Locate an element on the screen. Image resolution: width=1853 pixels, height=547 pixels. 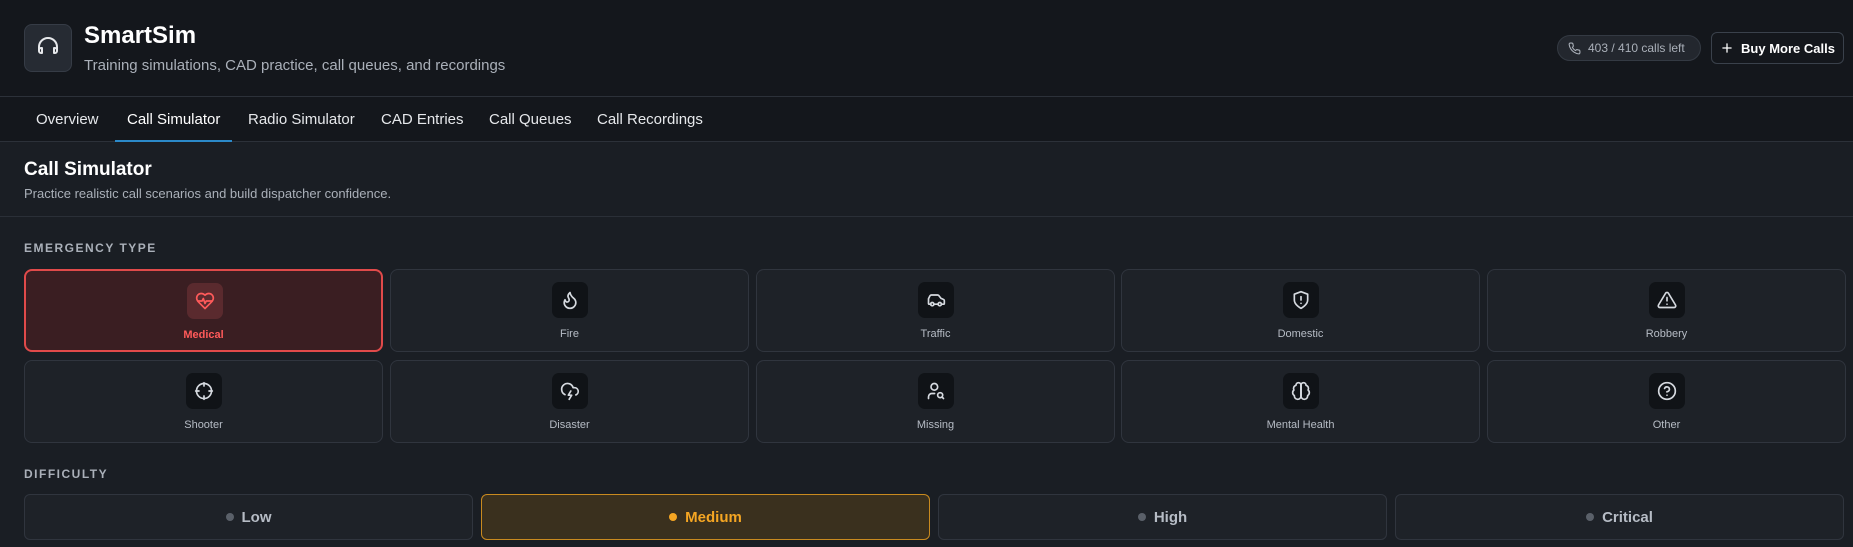
tab-cad-entries: CAD Entries is located at coordinates (422, 119).